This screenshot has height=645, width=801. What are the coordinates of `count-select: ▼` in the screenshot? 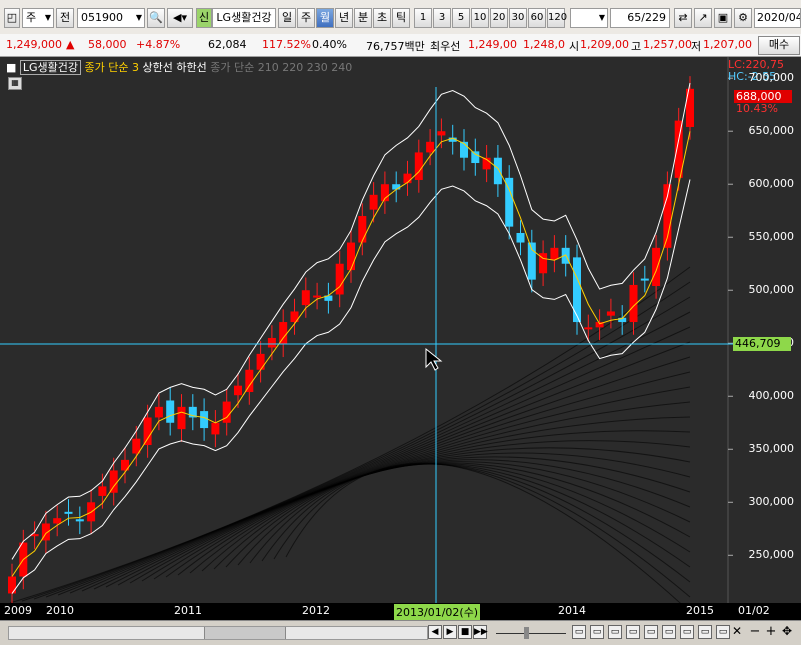 It's located at (589, 18).